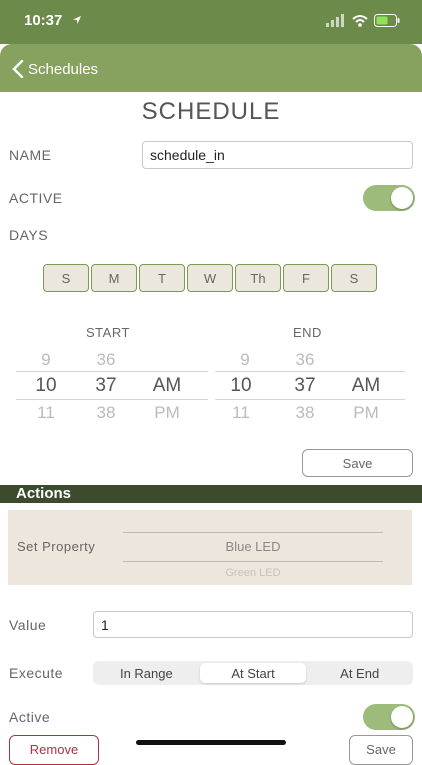  Describe the element at coordinates (162, 278) in the screenshot. I see `day-tuesday: T` at that location.